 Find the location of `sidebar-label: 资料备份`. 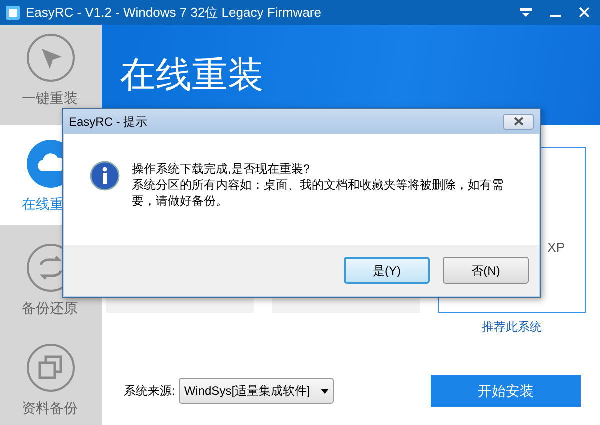

sidebar-label: 资料备份 is located at coordinates (50, 408).